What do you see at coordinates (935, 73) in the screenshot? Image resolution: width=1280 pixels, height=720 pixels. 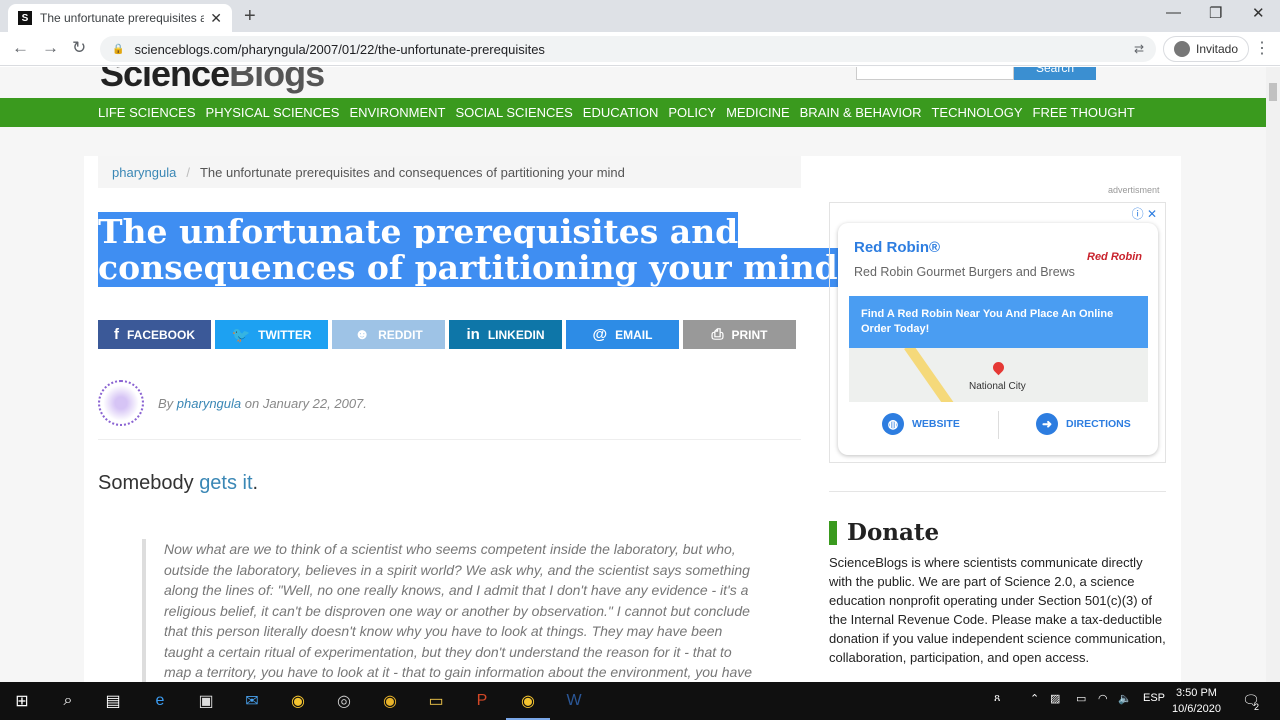 I see `search-input` at bounding box center [935, 73].